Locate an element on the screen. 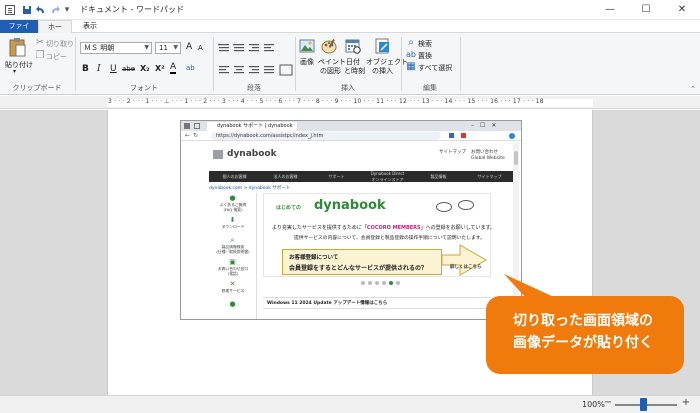 The width and height of the screenshot is (700, 413). zoom-out-button: − is located at coordinates (608, 403).